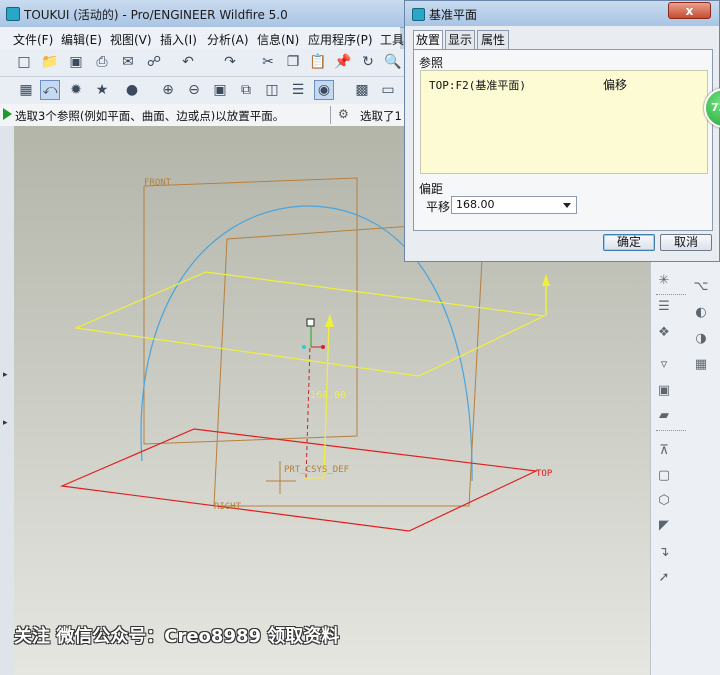 This screenshot has height=675, width=720. I want to click on paste-icon: 📋, so click(318, 62).